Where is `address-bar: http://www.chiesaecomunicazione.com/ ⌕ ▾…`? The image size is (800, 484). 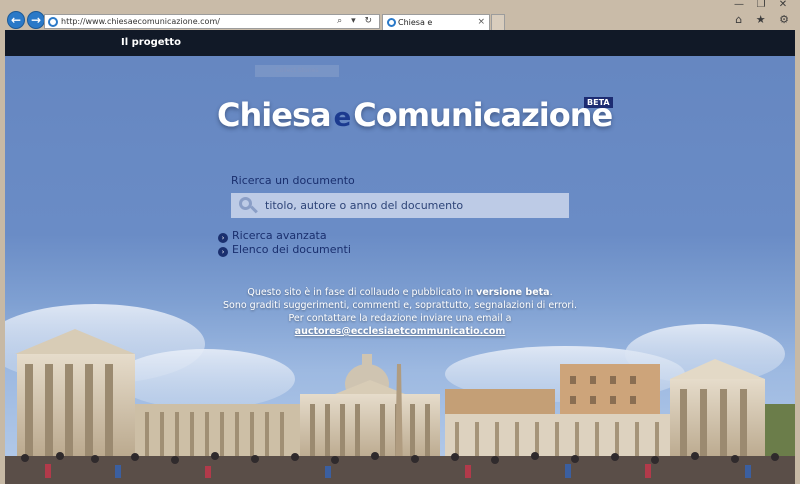
address-bar: http://www.chiesaecomunicazione.com/ ⌕ ▾… is located at coordinates (212, 21).